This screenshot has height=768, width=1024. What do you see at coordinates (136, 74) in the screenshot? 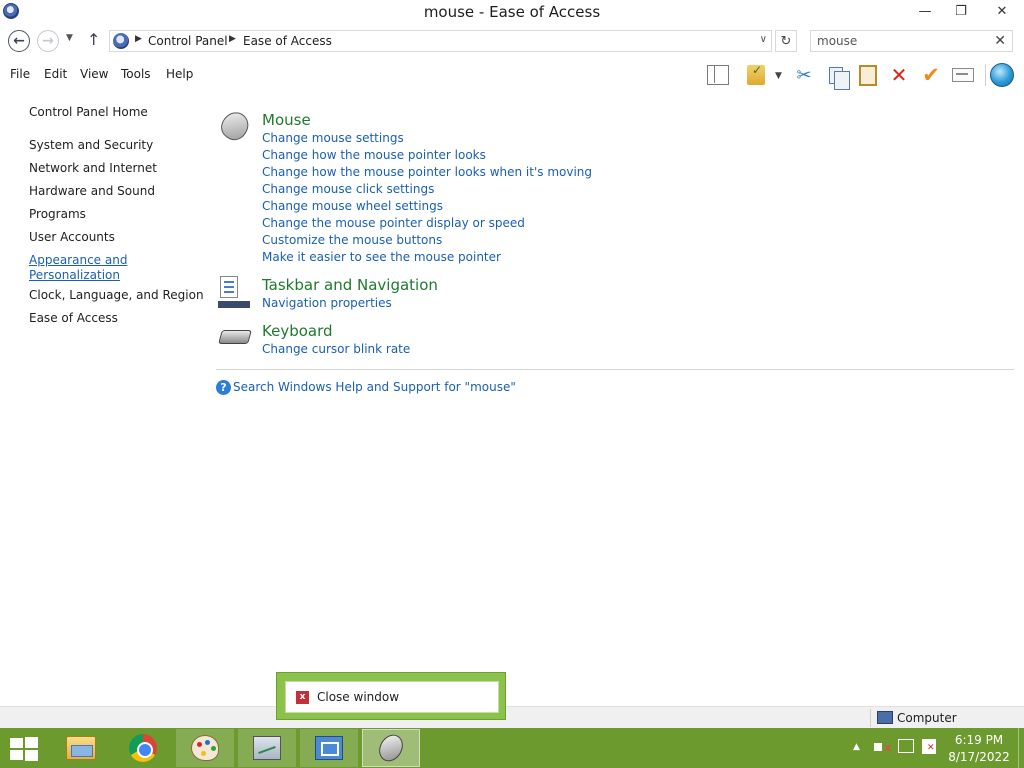
I see `menu-tools: Tools` at bounding box center [136, 74].